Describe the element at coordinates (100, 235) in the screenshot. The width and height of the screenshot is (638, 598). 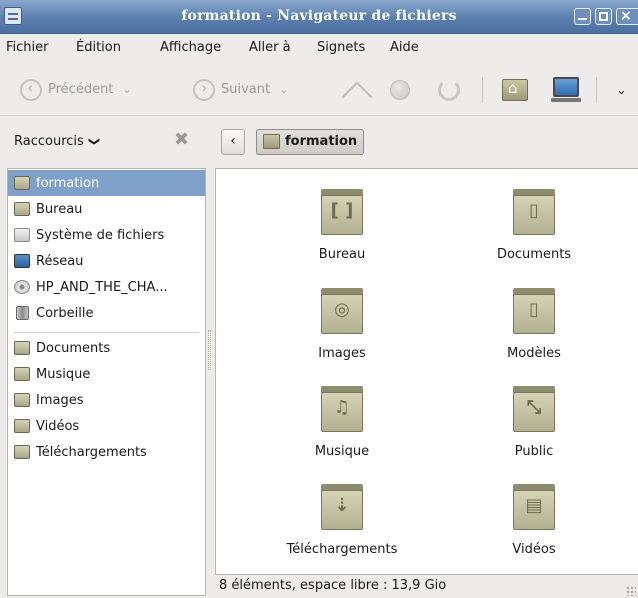
I see `sidebar-item-label: Système de fichiers` at that location.